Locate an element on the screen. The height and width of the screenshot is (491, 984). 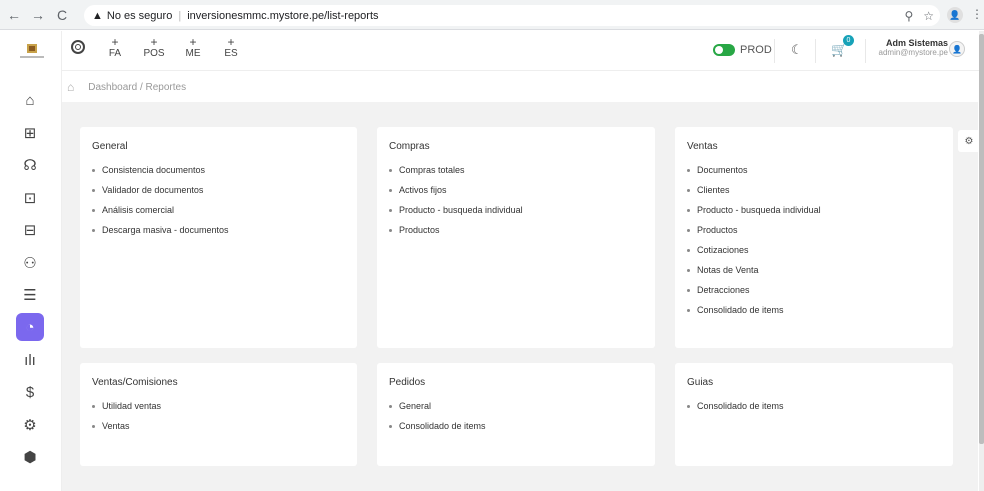
quick-action-pos: + POS is located at coordinates (154, 47).